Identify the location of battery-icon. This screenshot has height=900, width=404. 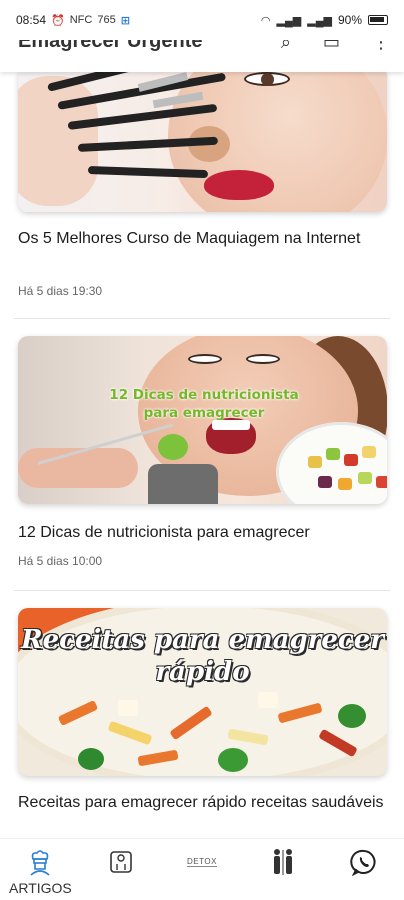
(378, 20).